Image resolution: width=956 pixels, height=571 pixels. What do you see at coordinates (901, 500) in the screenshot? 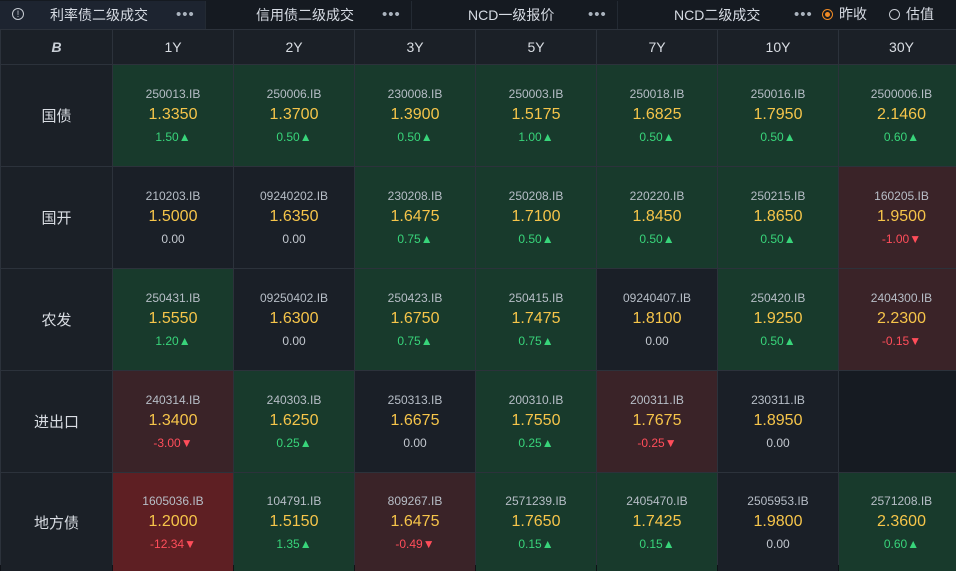
I see `bond-code: 2571208.IB` at bounding box center [901, 500].